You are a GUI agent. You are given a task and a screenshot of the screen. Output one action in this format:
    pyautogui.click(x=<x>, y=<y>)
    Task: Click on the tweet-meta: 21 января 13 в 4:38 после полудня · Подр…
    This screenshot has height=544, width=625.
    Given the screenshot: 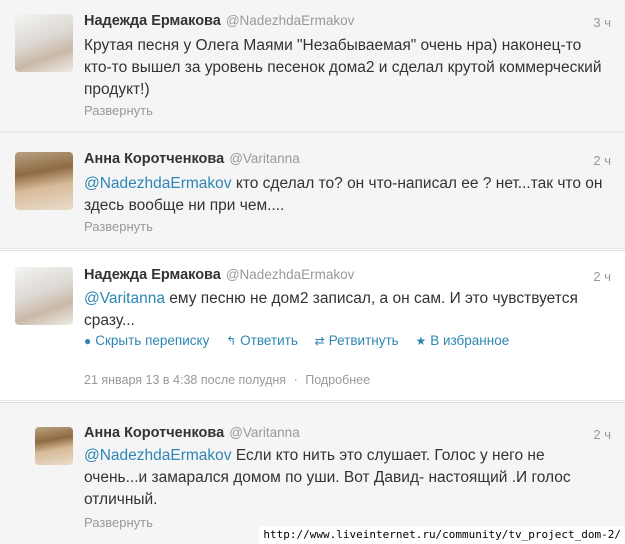 What is the action you would take?
    pyautogui.click(x=227, y=380)
    